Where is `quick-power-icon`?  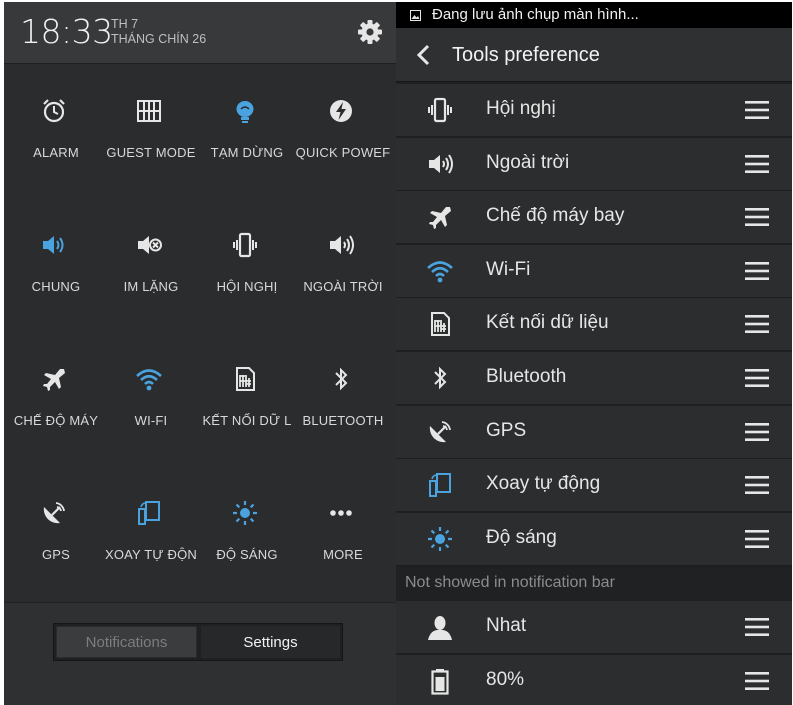 quick-power-icon is located at coordinates (341, 111).